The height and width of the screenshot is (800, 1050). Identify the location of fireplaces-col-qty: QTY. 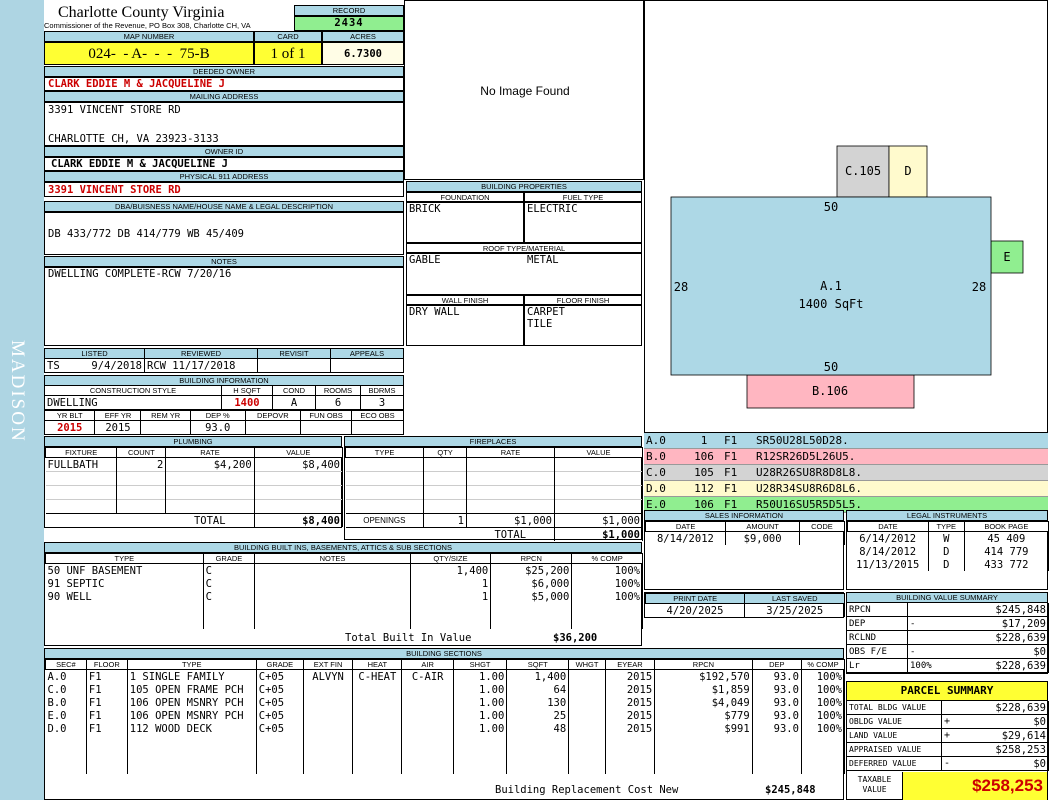
(445, 452).